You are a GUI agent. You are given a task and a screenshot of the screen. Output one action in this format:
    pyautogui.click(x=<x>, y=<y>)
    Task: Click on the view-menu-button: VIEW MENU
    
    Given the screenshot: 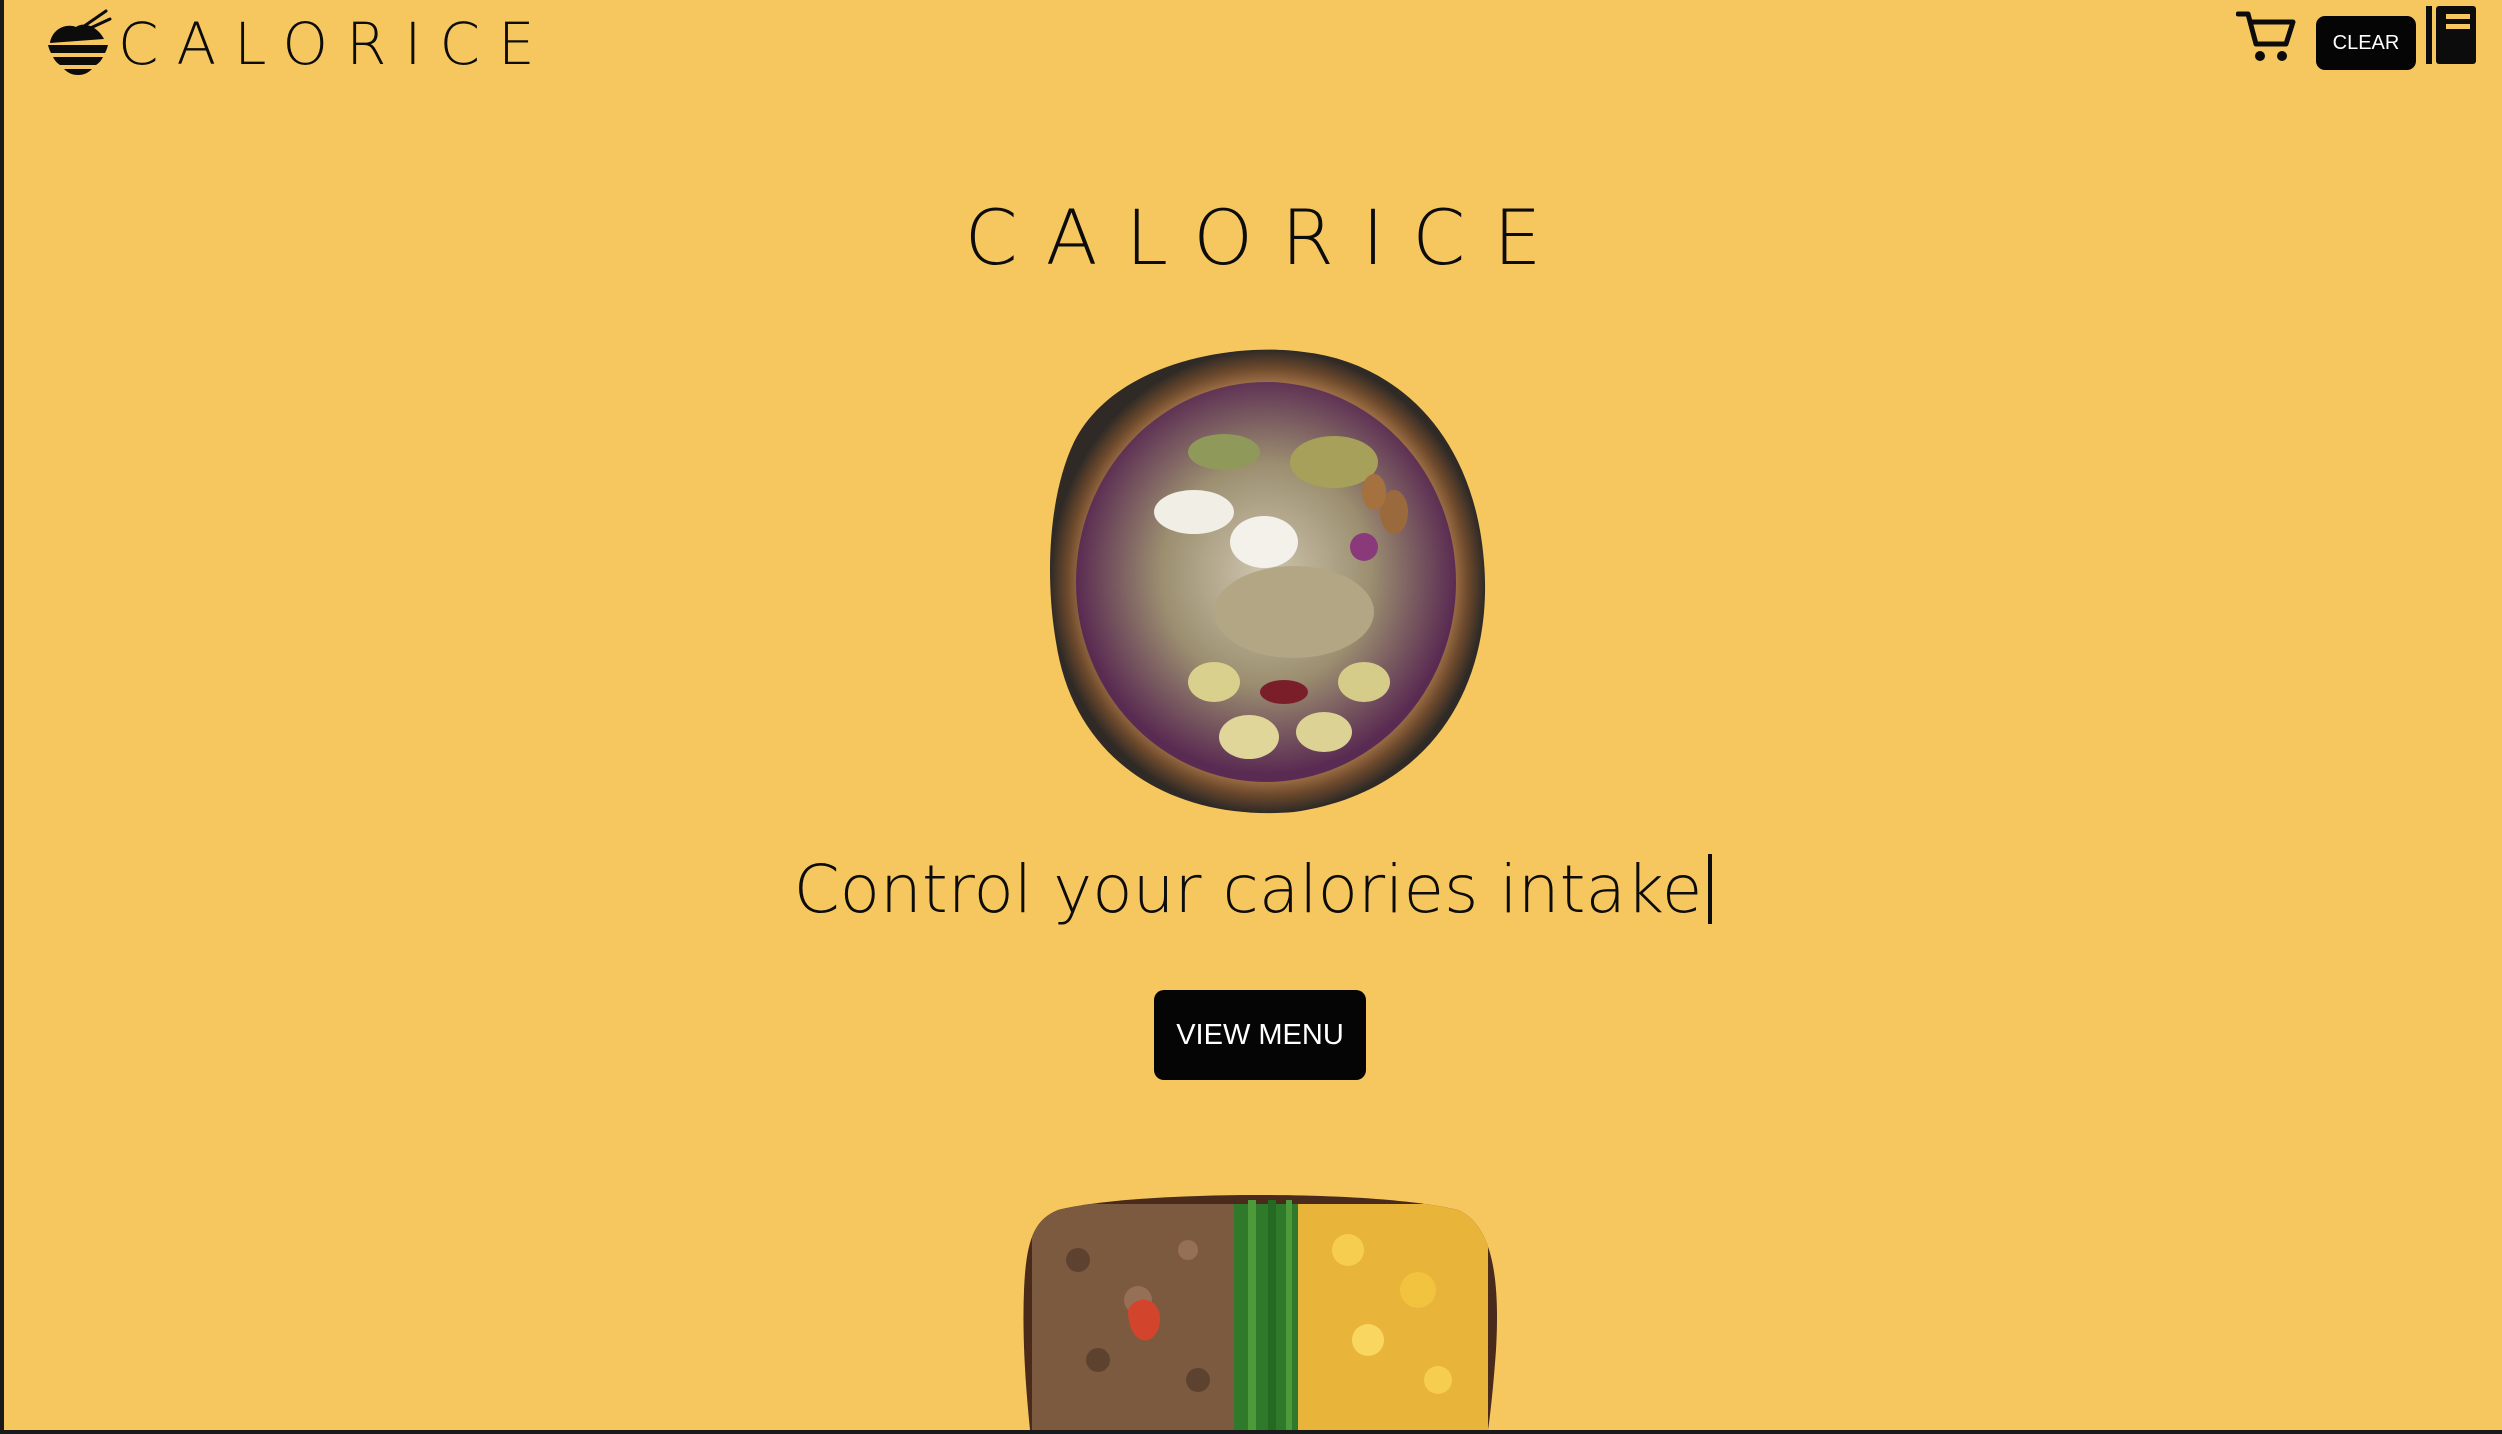 What is the action you would take?
    pyautogui.click(x=1260, y=1035)
    